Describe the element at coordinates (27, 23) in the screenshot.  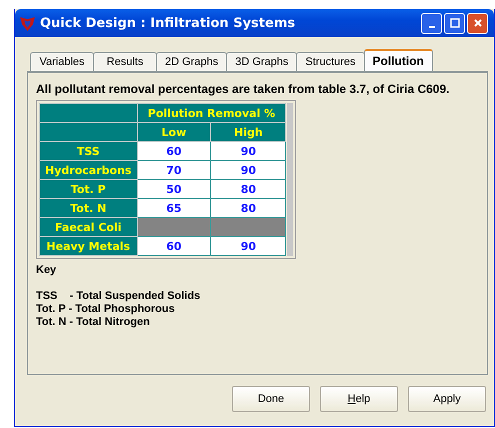
I see `shield-icon` at that location.